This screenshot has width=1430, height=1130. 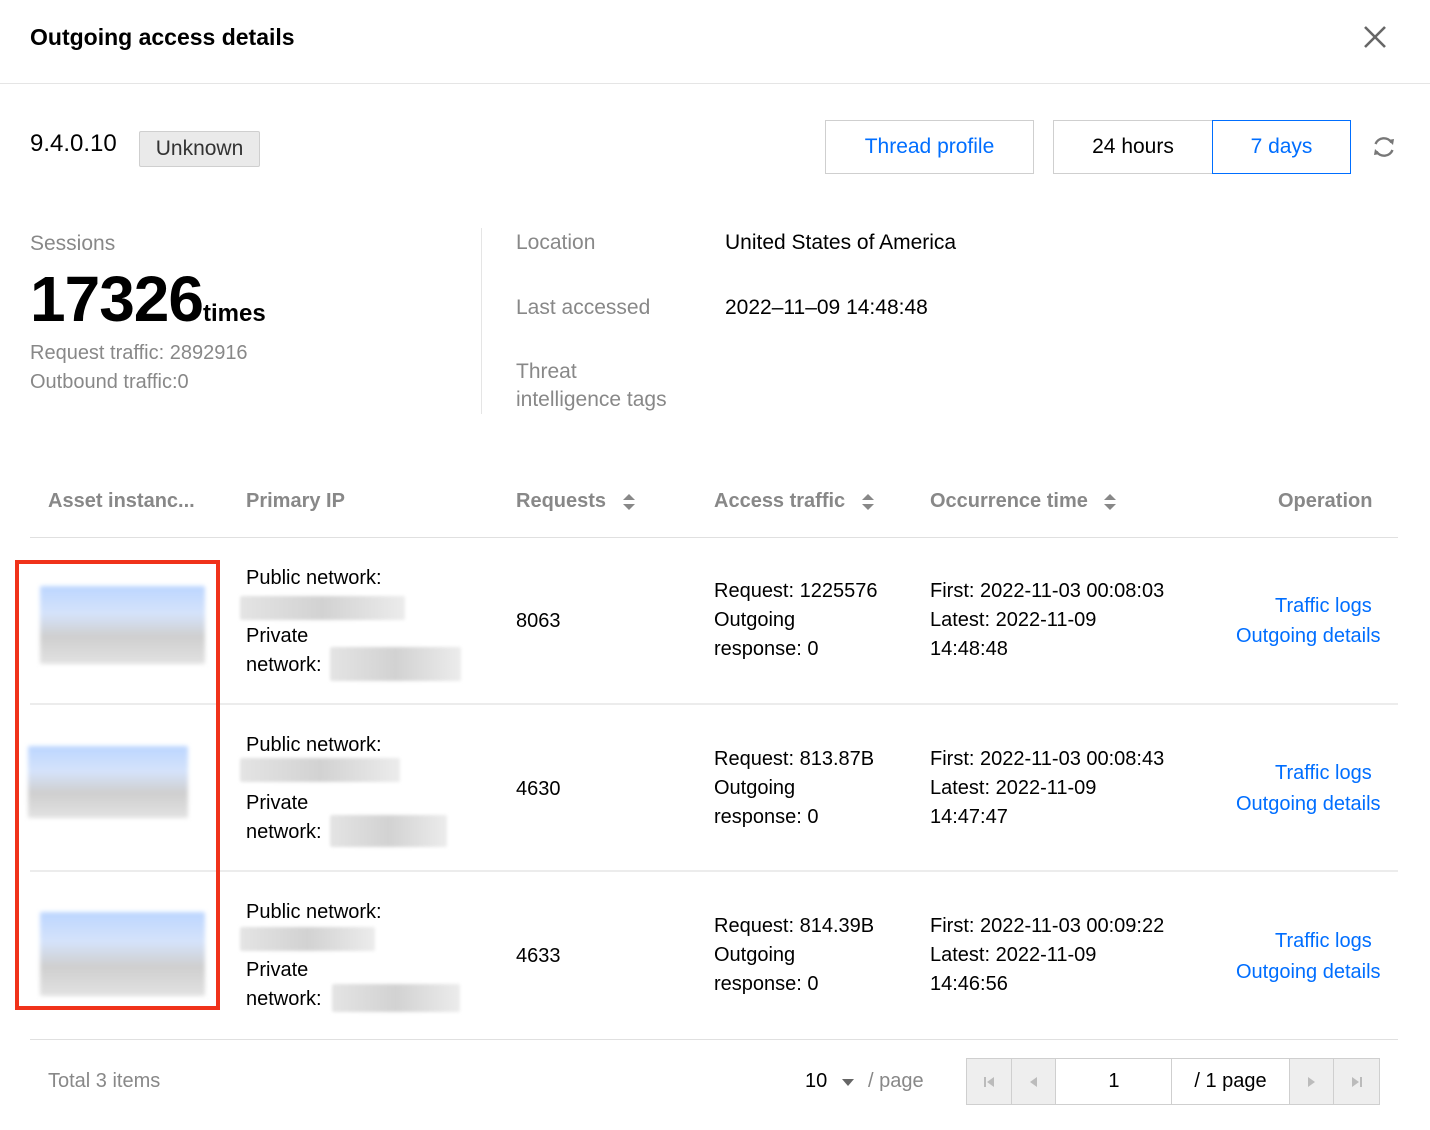 I want to click on status-badge: Unknown, so click(x=199, y=149).